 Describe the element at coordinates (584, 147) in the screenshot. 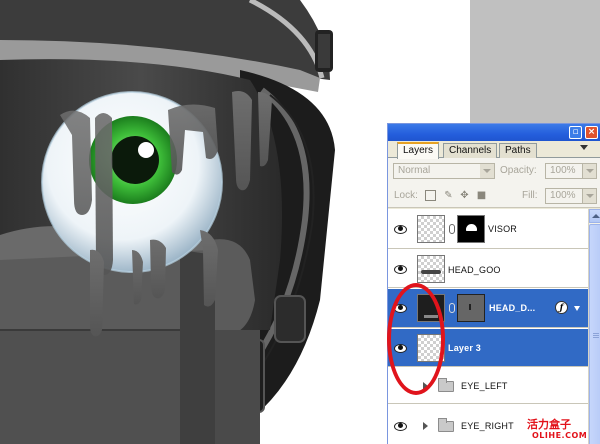

I see `palette-menu-icon` at that location.